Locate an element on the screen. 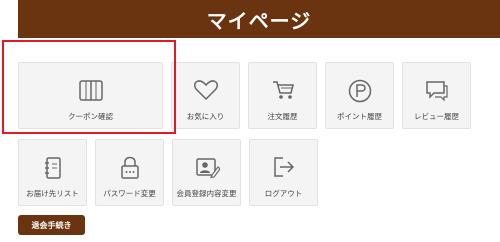  menu-tile-label: レビュー履歴 is located at coordinates (436, 116).